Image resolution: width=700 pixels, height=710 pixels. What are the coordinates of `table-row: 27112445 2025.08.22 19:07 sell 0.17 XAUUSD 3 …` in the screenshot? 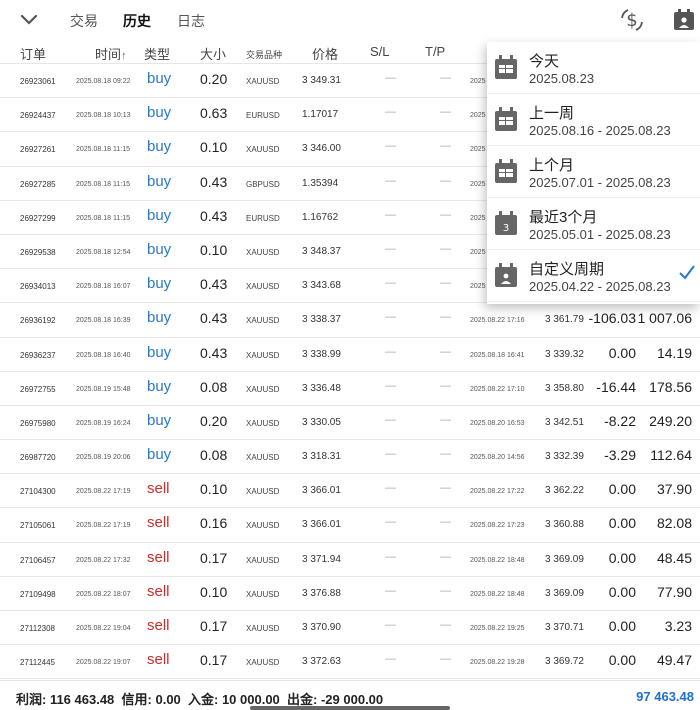 It's located at (350, 662).